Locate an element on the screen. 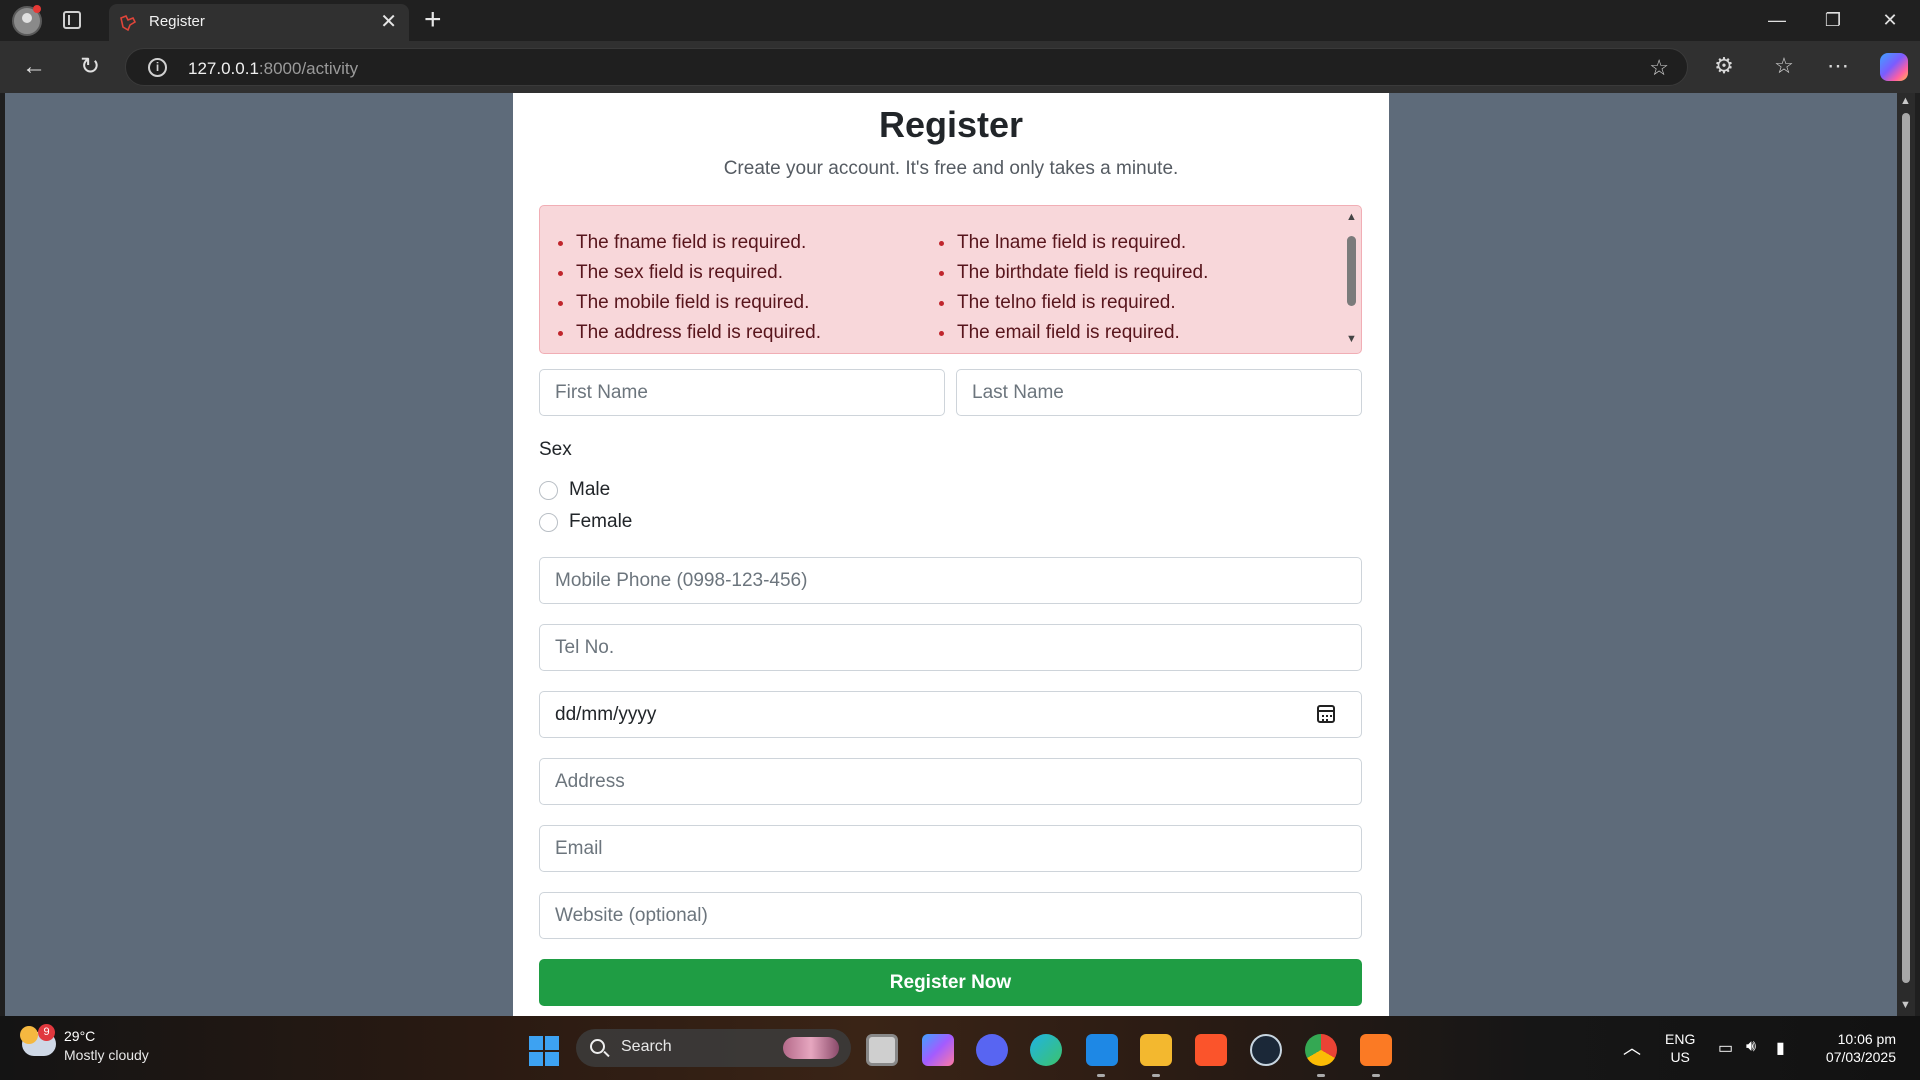 This screenshot has height=1080, width=1920. last-name-input: Last Name is located at coordinates (1159, 392).